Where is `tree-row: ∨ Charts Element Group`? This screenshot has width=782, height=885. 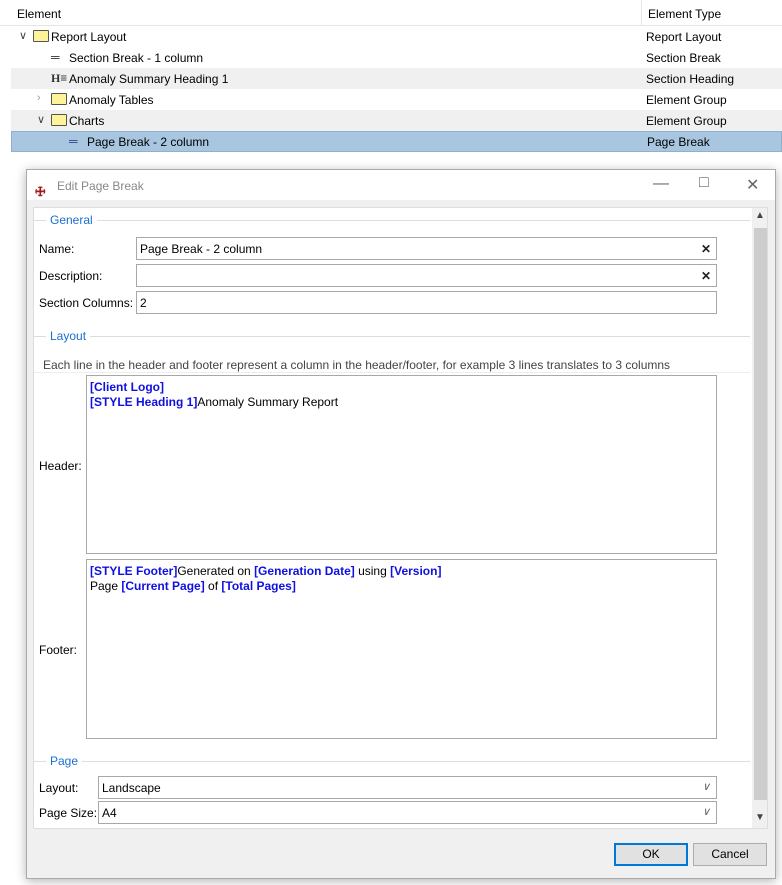 tree-row: ∨ Charts Element Group is located at coordinates (396, 120).